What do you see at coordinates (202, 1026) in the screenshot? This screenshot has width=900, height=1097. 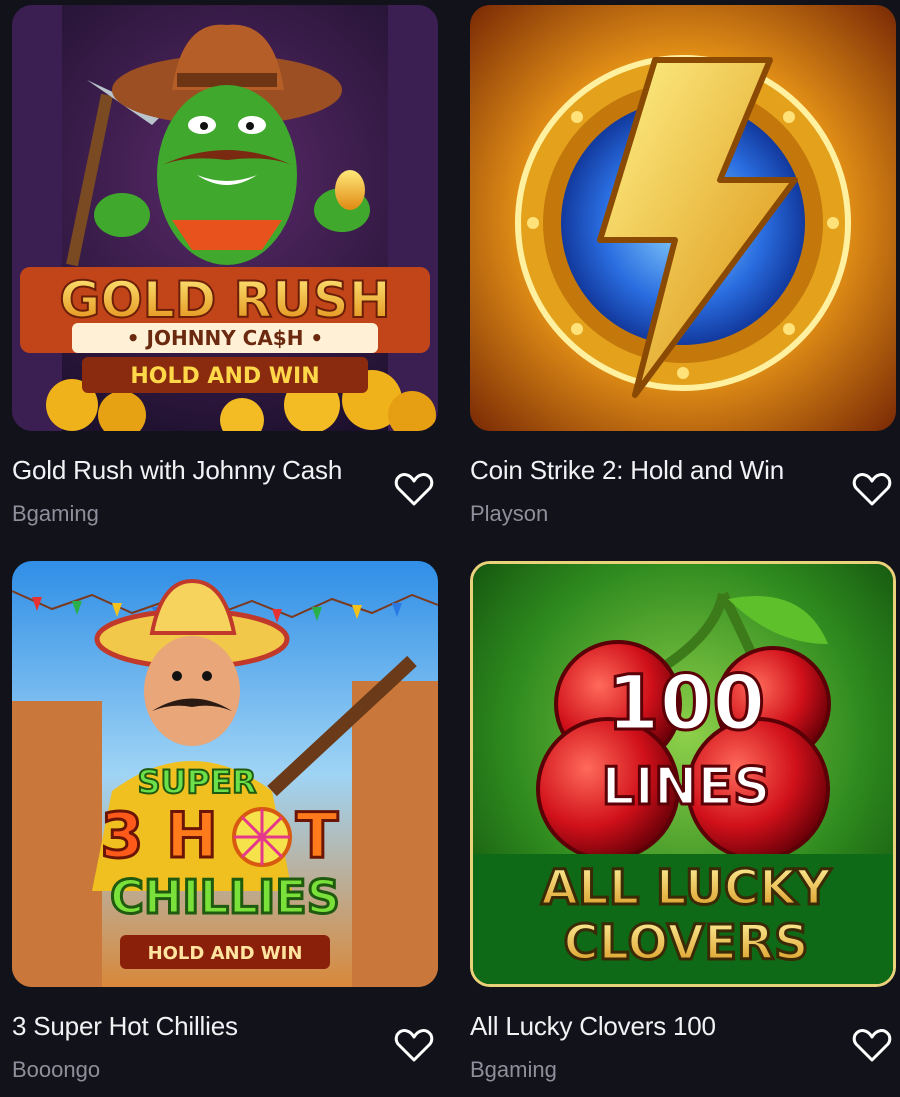 I see `game-title: 3 Super Hot Chillies` at bounding box center [202, 1026].